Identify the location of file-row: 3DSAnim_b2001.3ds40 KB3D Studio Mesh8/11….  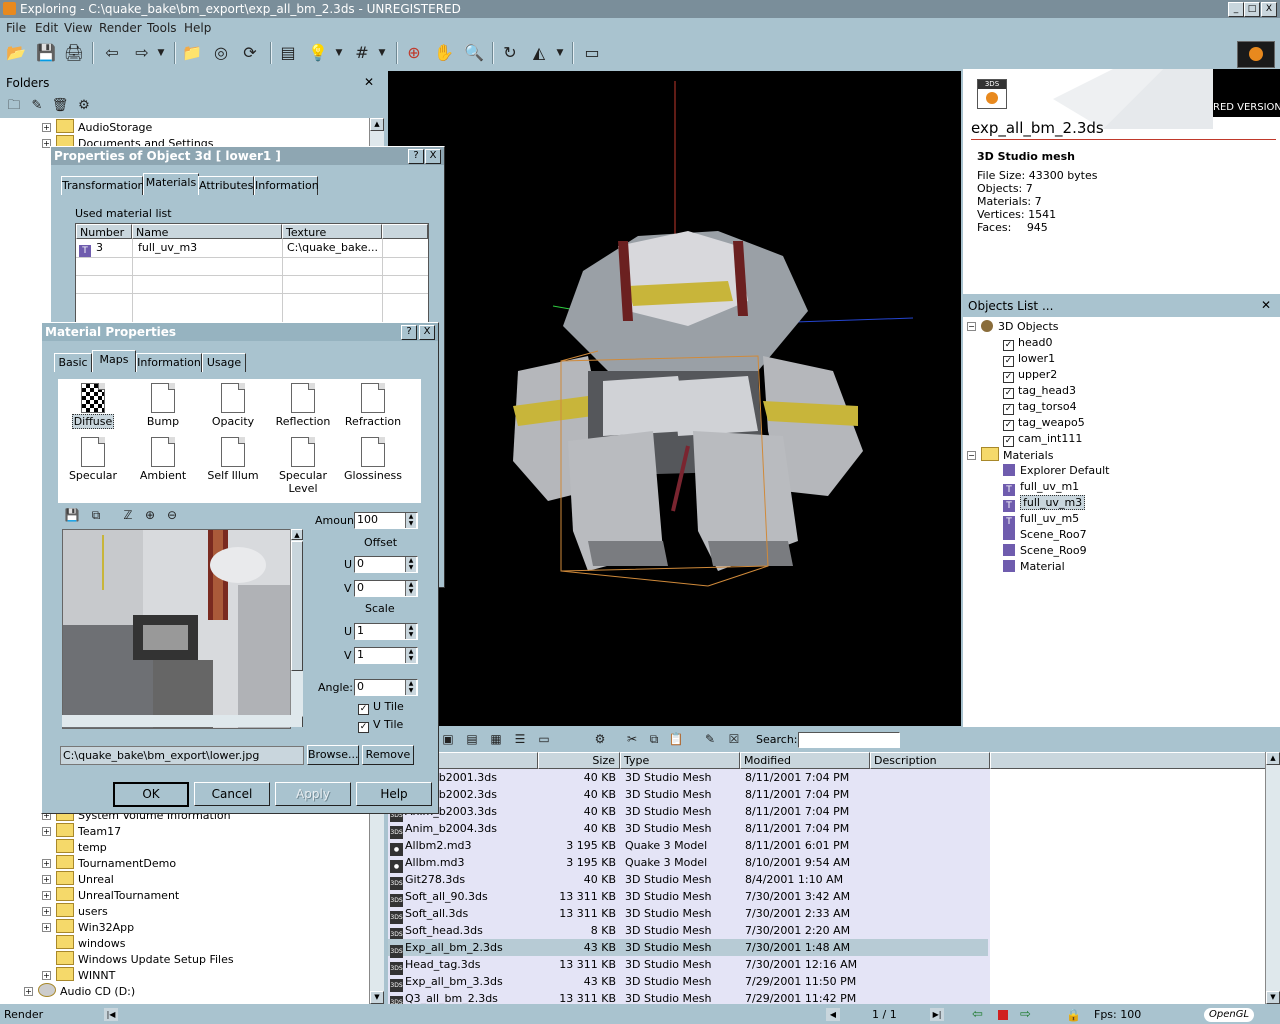
(688, 778).